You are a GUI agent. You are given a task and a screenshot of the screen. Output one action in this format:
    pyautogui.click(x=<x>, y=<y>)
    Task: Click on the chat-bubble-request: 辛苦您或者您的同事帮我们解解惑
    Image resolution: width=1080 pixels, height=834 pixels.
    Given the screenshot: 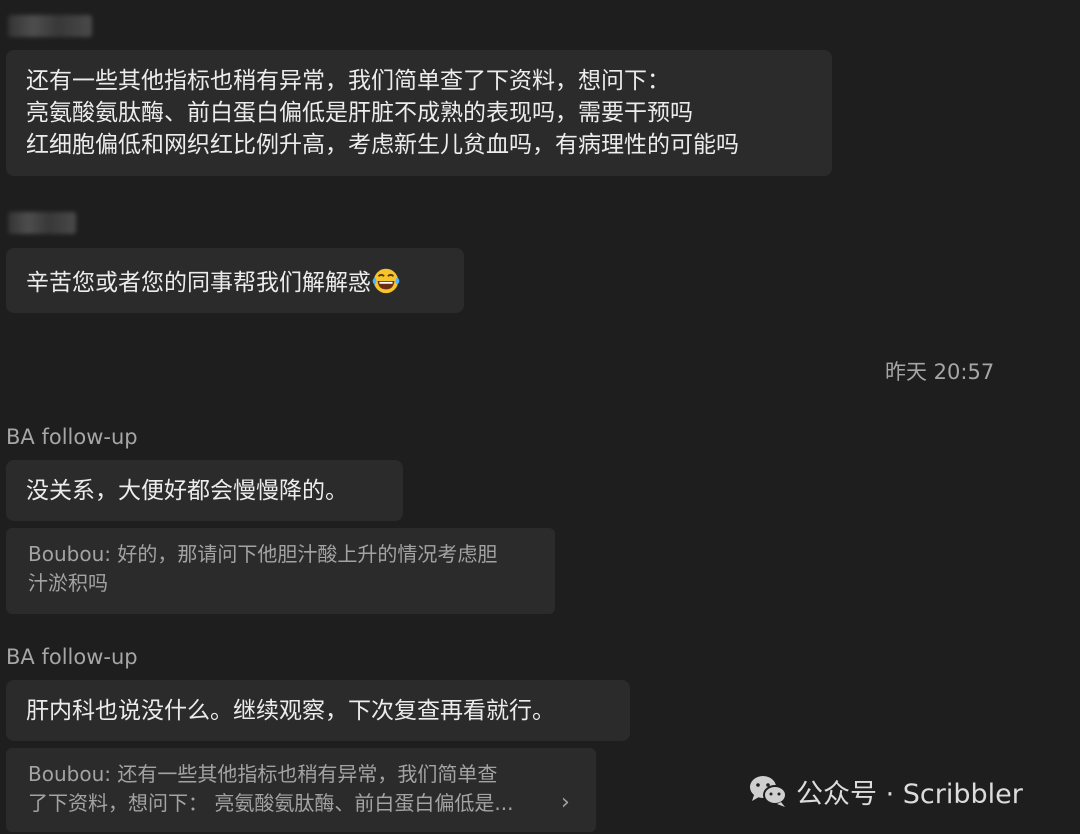 What is the action you would take?
    pyautogui.click(x=235, y=280)
    